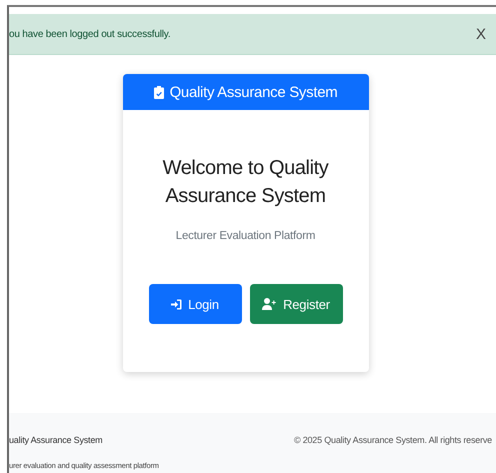  I want to click on header-title: Quality Assurance System, so click(254, 92).